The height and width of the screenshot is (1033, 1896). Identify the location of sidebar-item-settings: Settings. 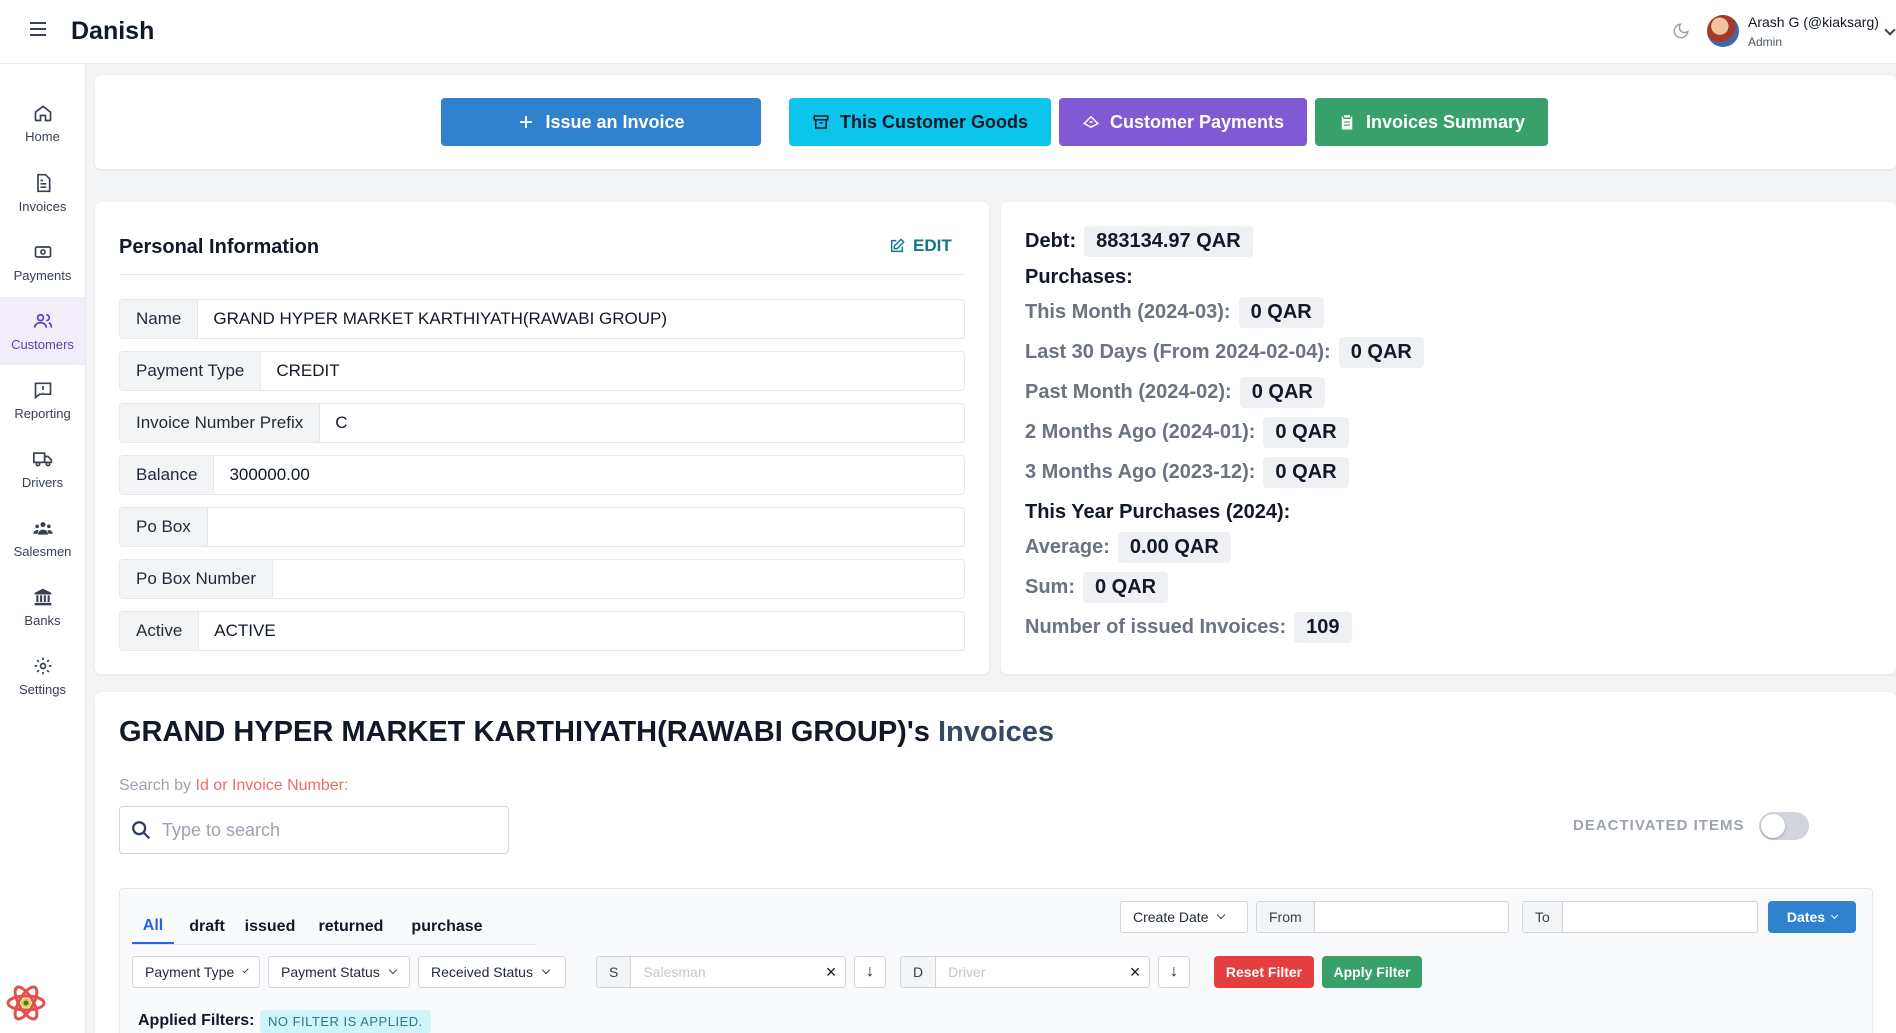
(42, 676).